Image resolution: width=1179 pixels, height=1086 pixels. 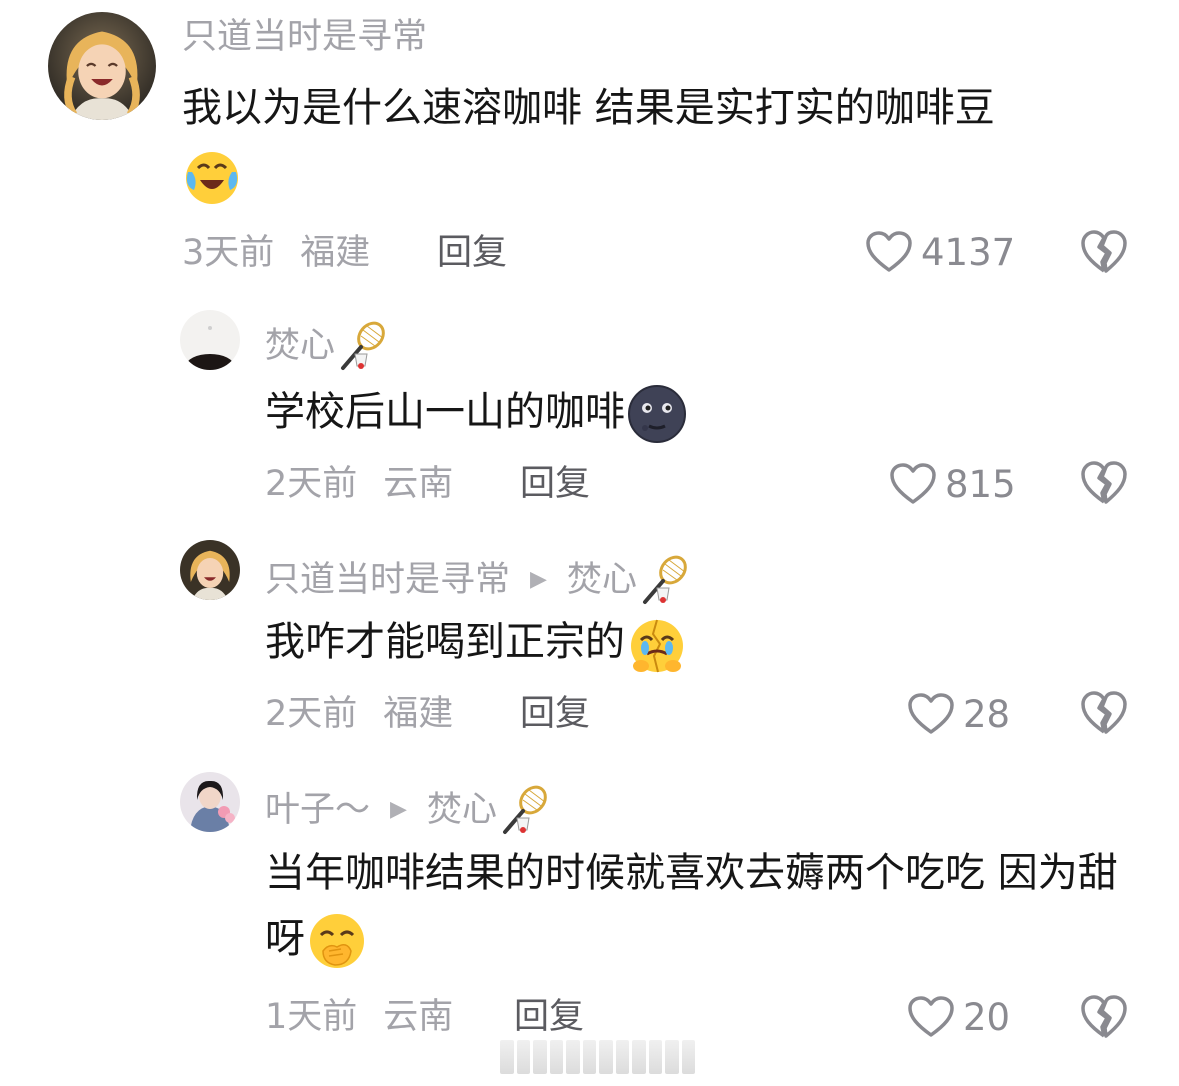 What do you see at coordinates (372, 1017) in the screenshot?
I see `comment-meta: 1天前 云南` at bounding box center [372, 1017].